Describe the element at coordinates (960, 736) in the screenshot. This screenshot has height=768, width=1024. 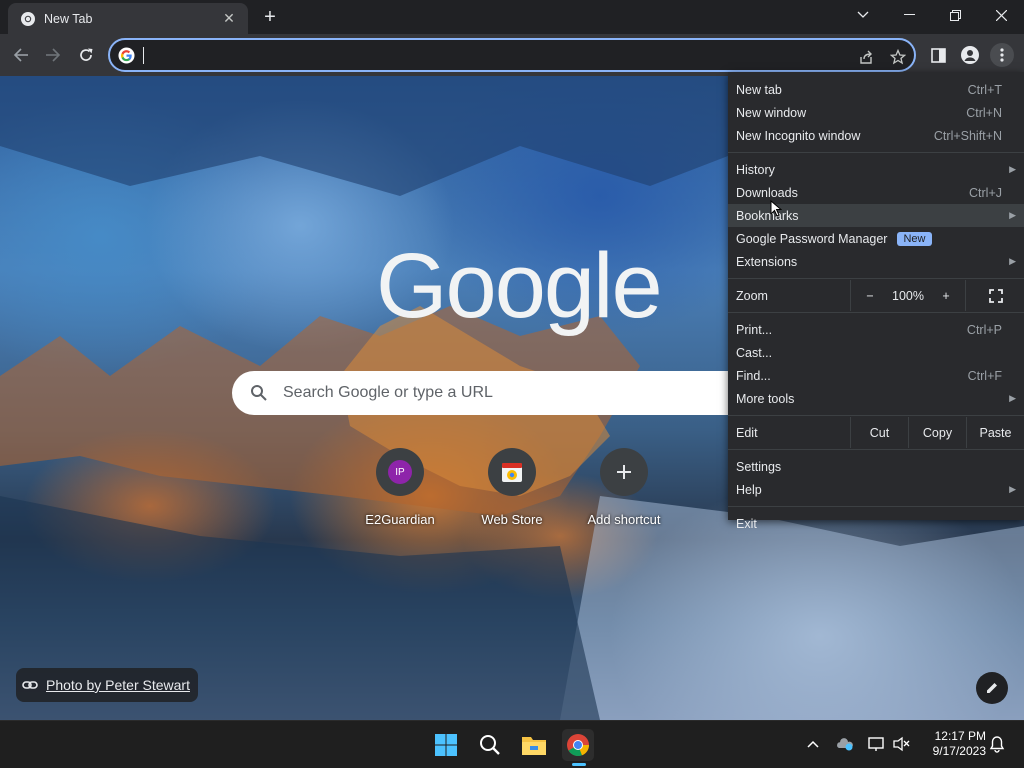
I see `clock-time: 12:17 PM` at that location.